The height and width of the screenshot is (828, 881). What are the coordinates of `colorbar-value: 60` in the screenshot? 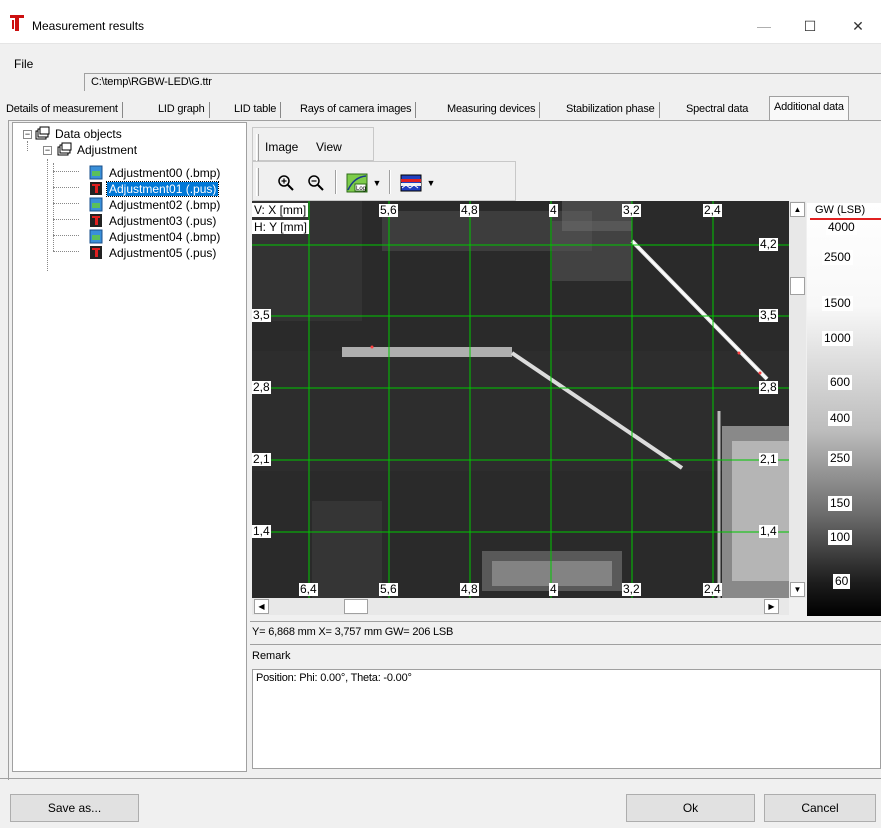 It's located at (842, 581).